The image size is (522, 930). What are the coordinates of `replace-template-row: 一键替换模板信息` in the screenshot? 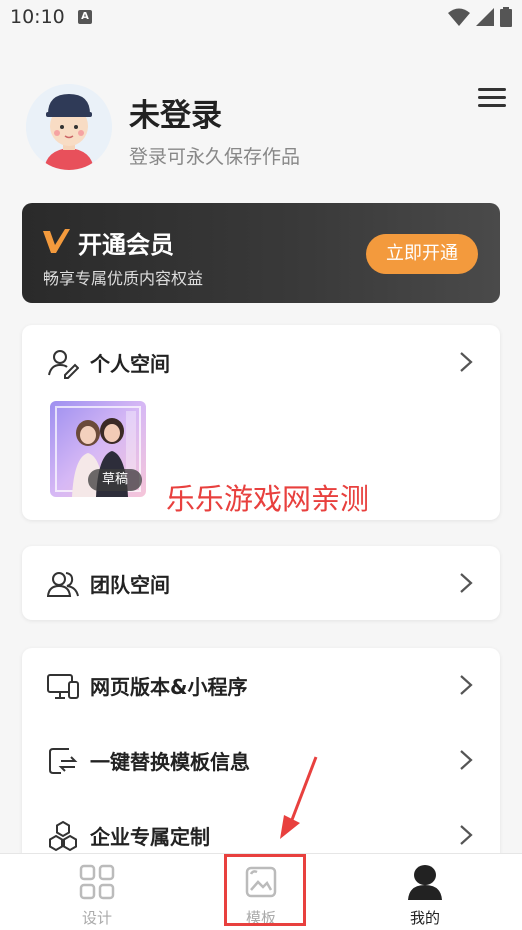 It's located at (261, 760).